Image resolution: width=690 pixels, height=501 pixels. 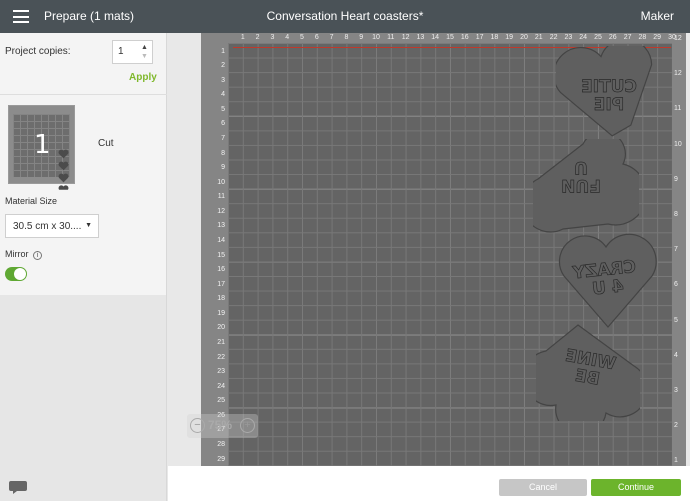 What do you see at coordinates (676, 390) in the screenshot?
I see `ruler-tick-right: 3` at bounding box center [676, 390].